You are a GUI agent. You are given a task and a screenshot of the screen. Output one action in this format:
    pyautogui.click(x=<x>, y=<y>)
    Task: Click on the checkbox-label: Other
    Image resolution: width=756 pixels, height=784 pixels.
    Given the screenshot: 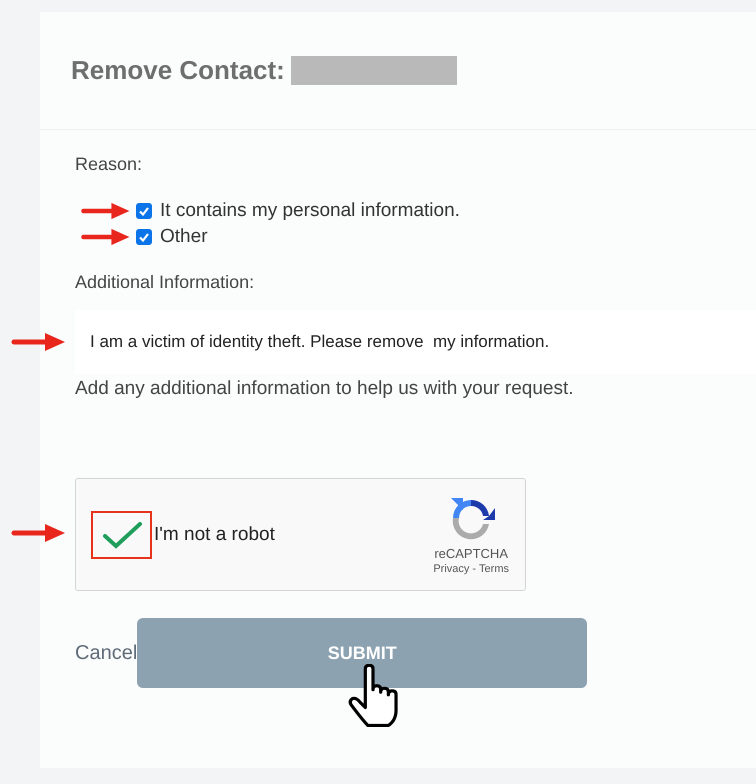 What is the action you would take?
    pyautogui.click(x=184, y=237)
    